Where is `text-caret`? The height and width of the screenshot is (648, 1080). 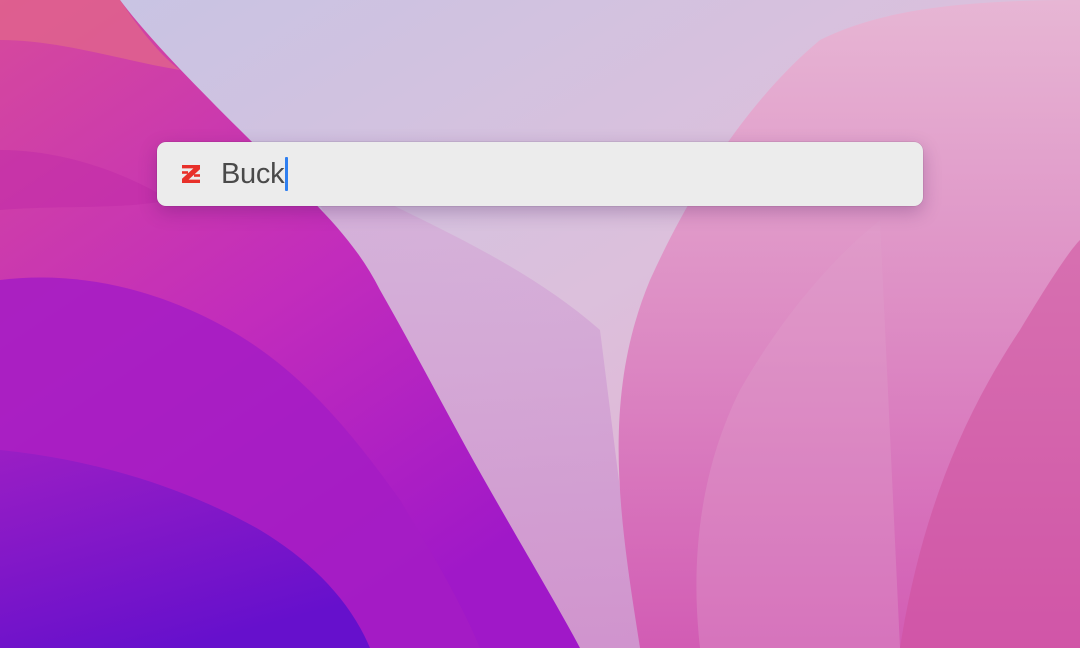 text-caret is located at coordinates (287, 174).